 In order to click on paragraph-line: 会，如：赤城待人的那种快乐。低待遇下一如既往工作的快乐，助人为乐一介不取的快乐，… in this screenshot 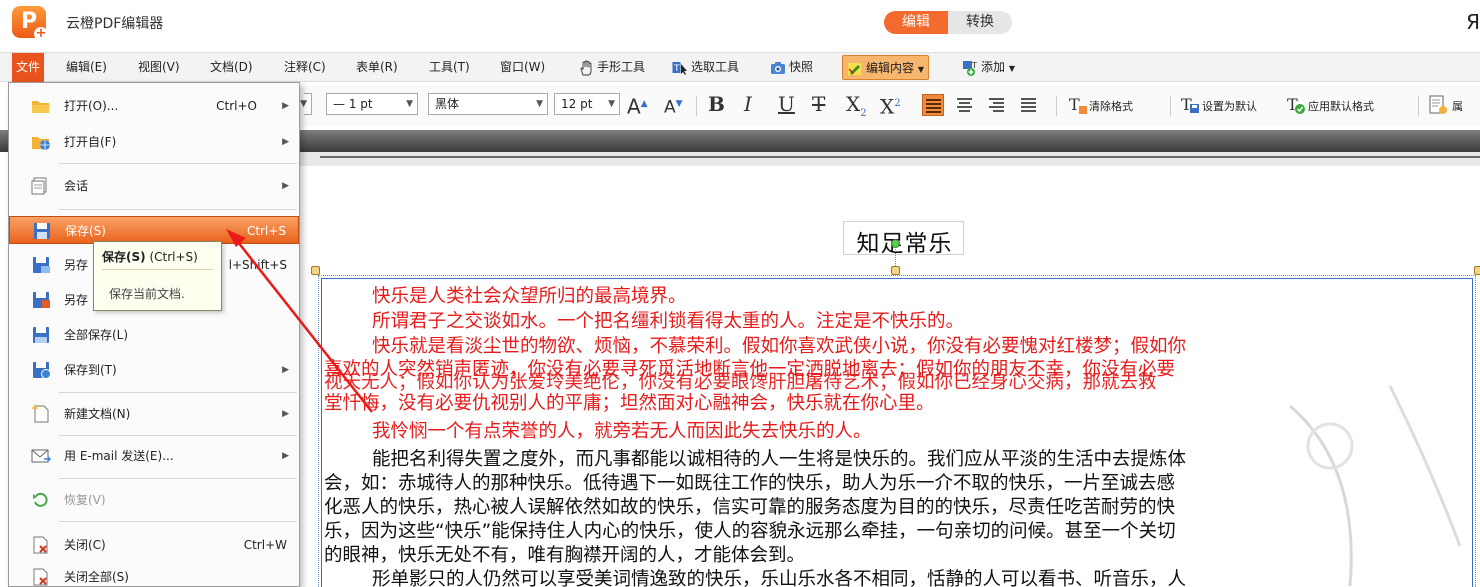, I will do `click(750, 483)`.